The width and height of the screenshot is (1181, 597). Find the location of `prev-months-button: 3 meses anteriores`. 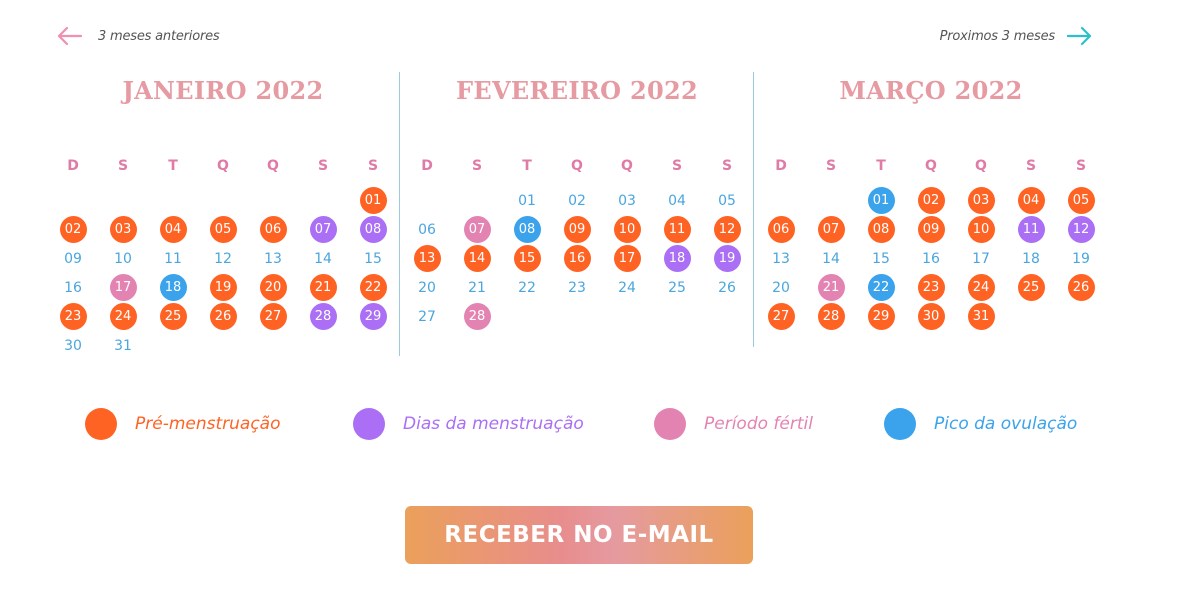

prev-months-button: 3 meses anteriores is located at coordinates (138, 36).